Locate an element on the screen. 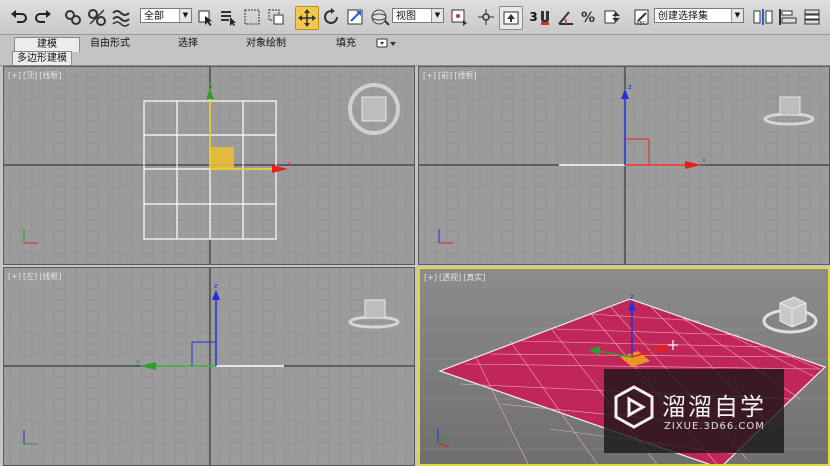  mirror-icon is located at coordinates (763, 17).